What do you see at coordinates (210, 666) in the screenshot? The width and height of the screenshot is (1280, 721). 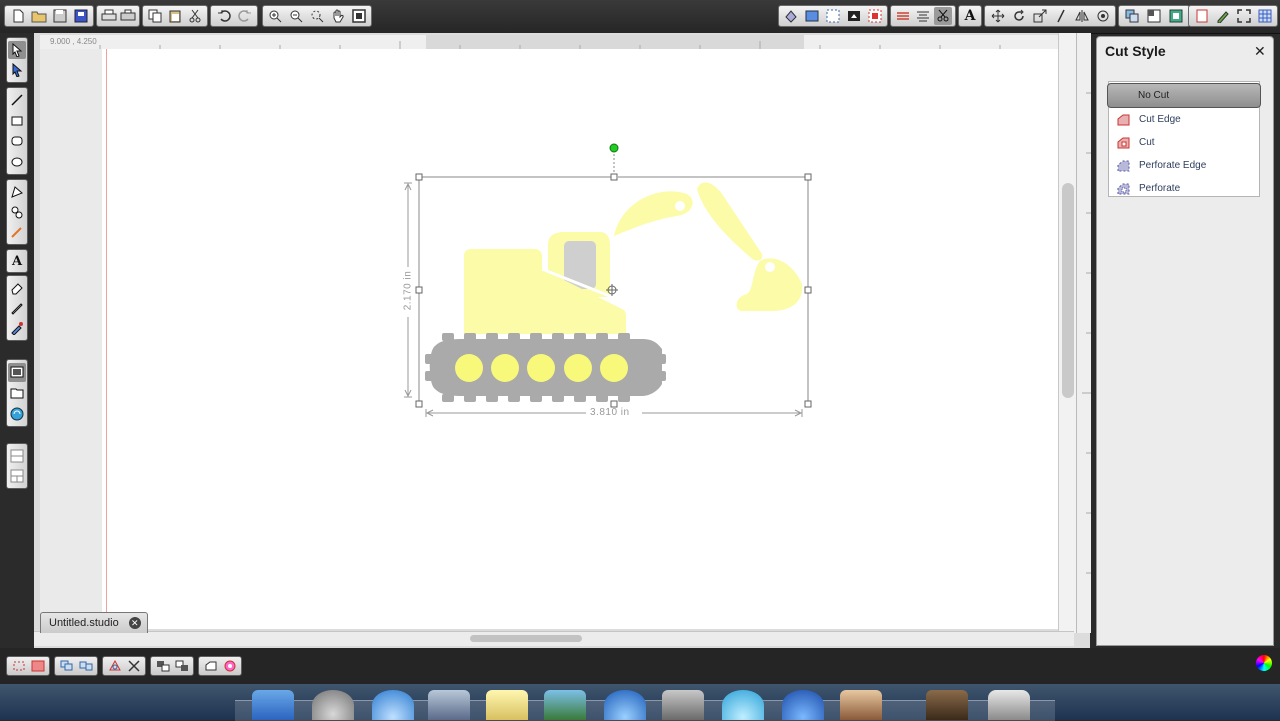 I see `weld-icon` at bounding box center [210, 666].